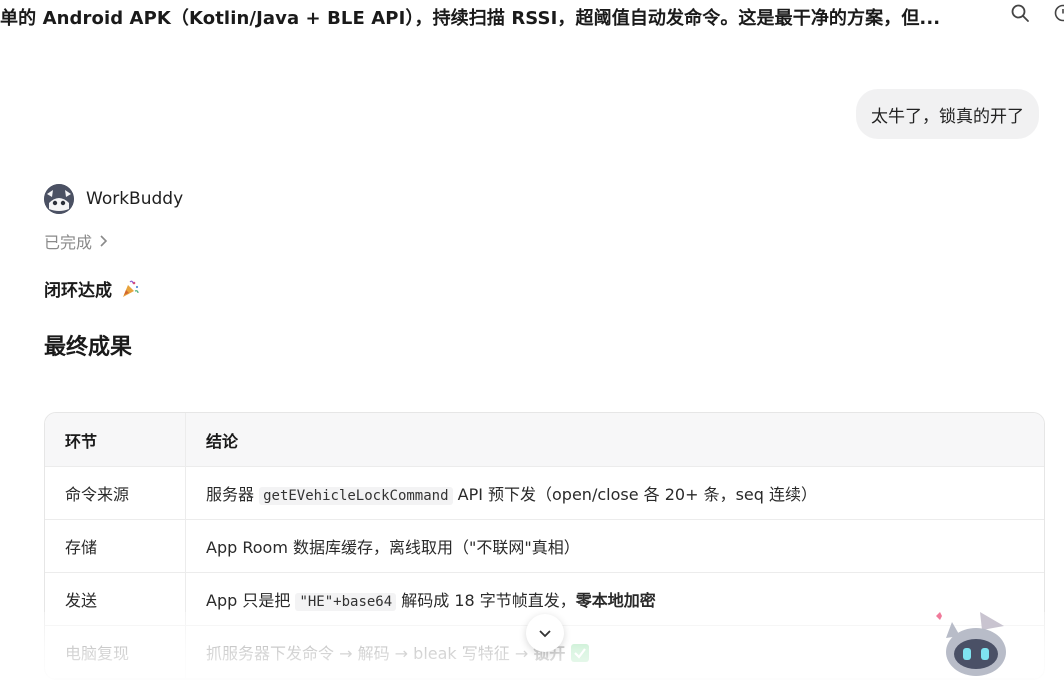 The image size is (1064, 680). I want to click on party-popper-icon, so click(131, 288).